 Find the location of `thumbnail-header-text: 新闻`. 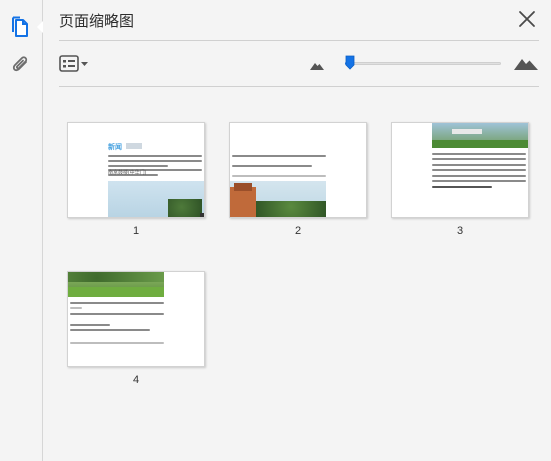

thumbnail-header-text: 新闻 is located at coordinates (115, 147).